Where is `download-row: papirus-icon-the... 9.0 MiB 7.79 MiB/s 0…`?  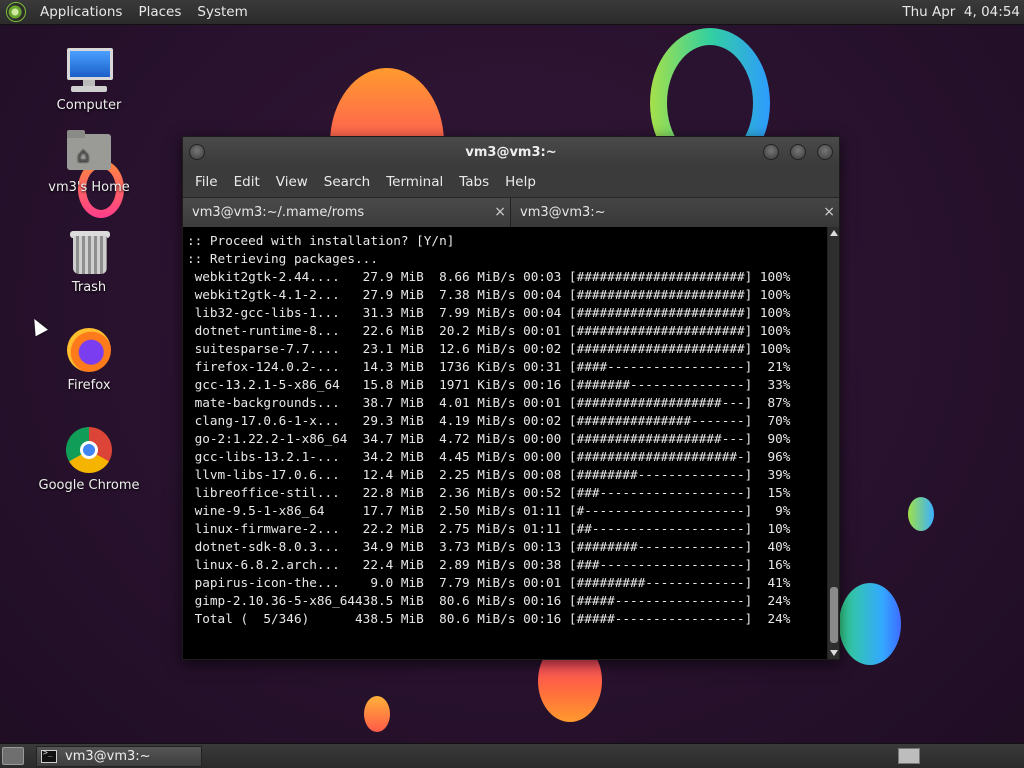 download-row: papirus-icon-the... 9.0 MiB 7.79 MiB/s 0… is located at coordinates (489, 582).